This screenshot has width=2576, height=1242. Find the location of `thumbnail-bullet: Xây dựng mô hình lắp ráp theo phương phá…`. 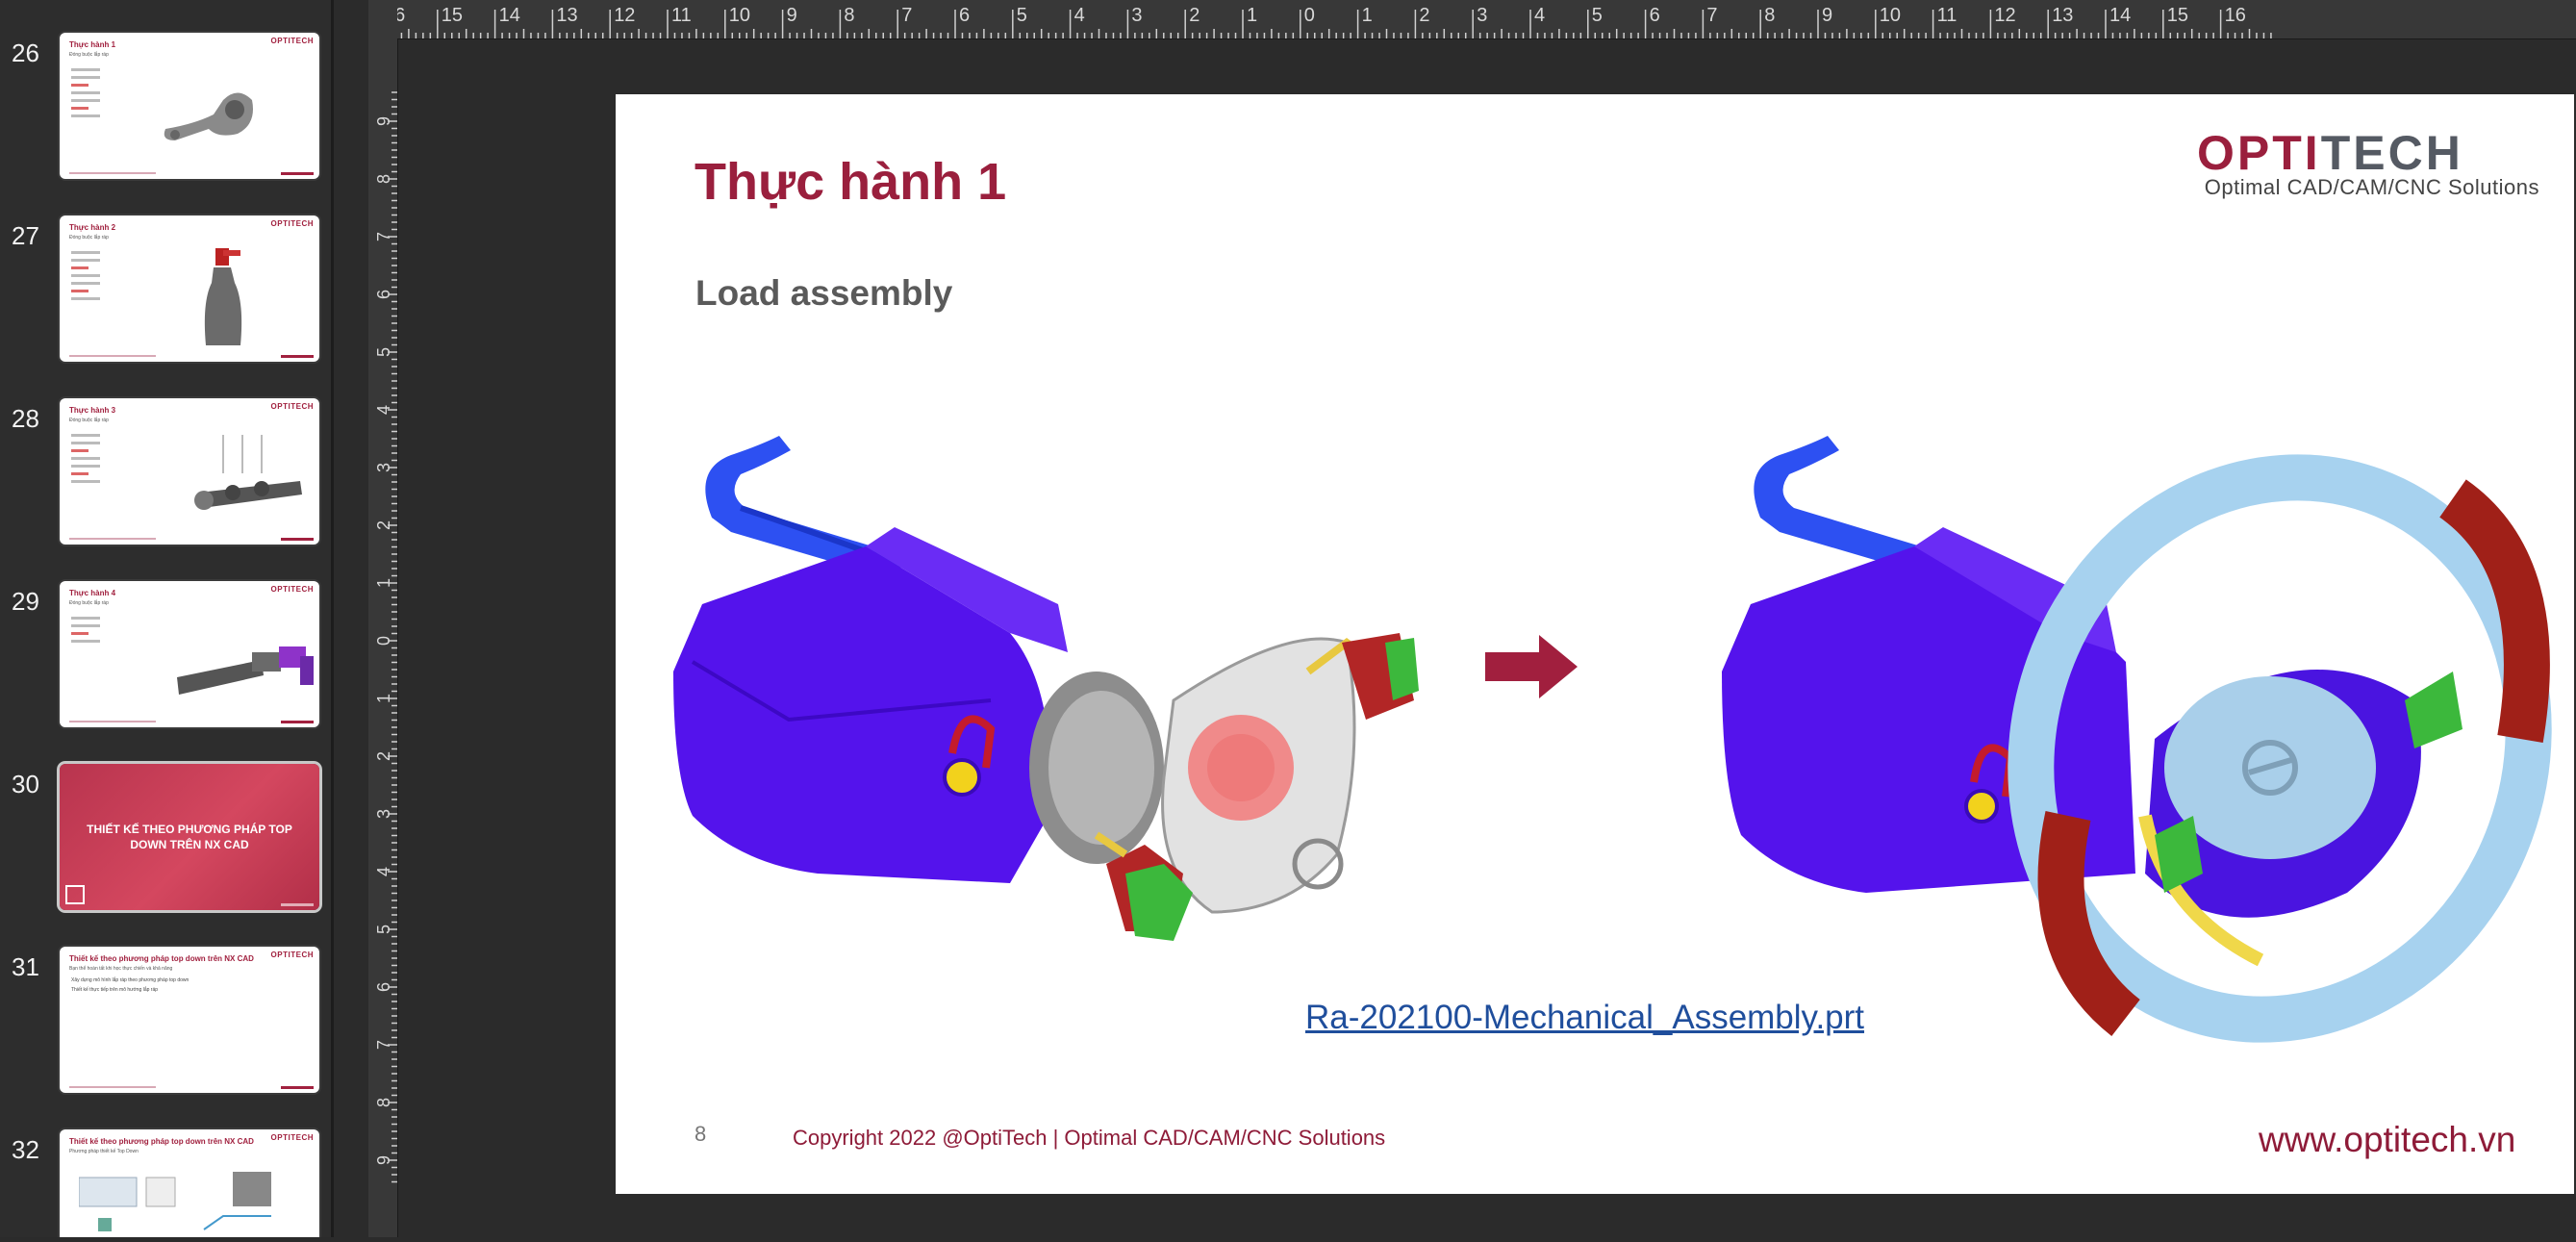

thumbnail-bullet: Xây dựng mô hình lắp ráp theo phương phá… is located at coordinates (130, 980).